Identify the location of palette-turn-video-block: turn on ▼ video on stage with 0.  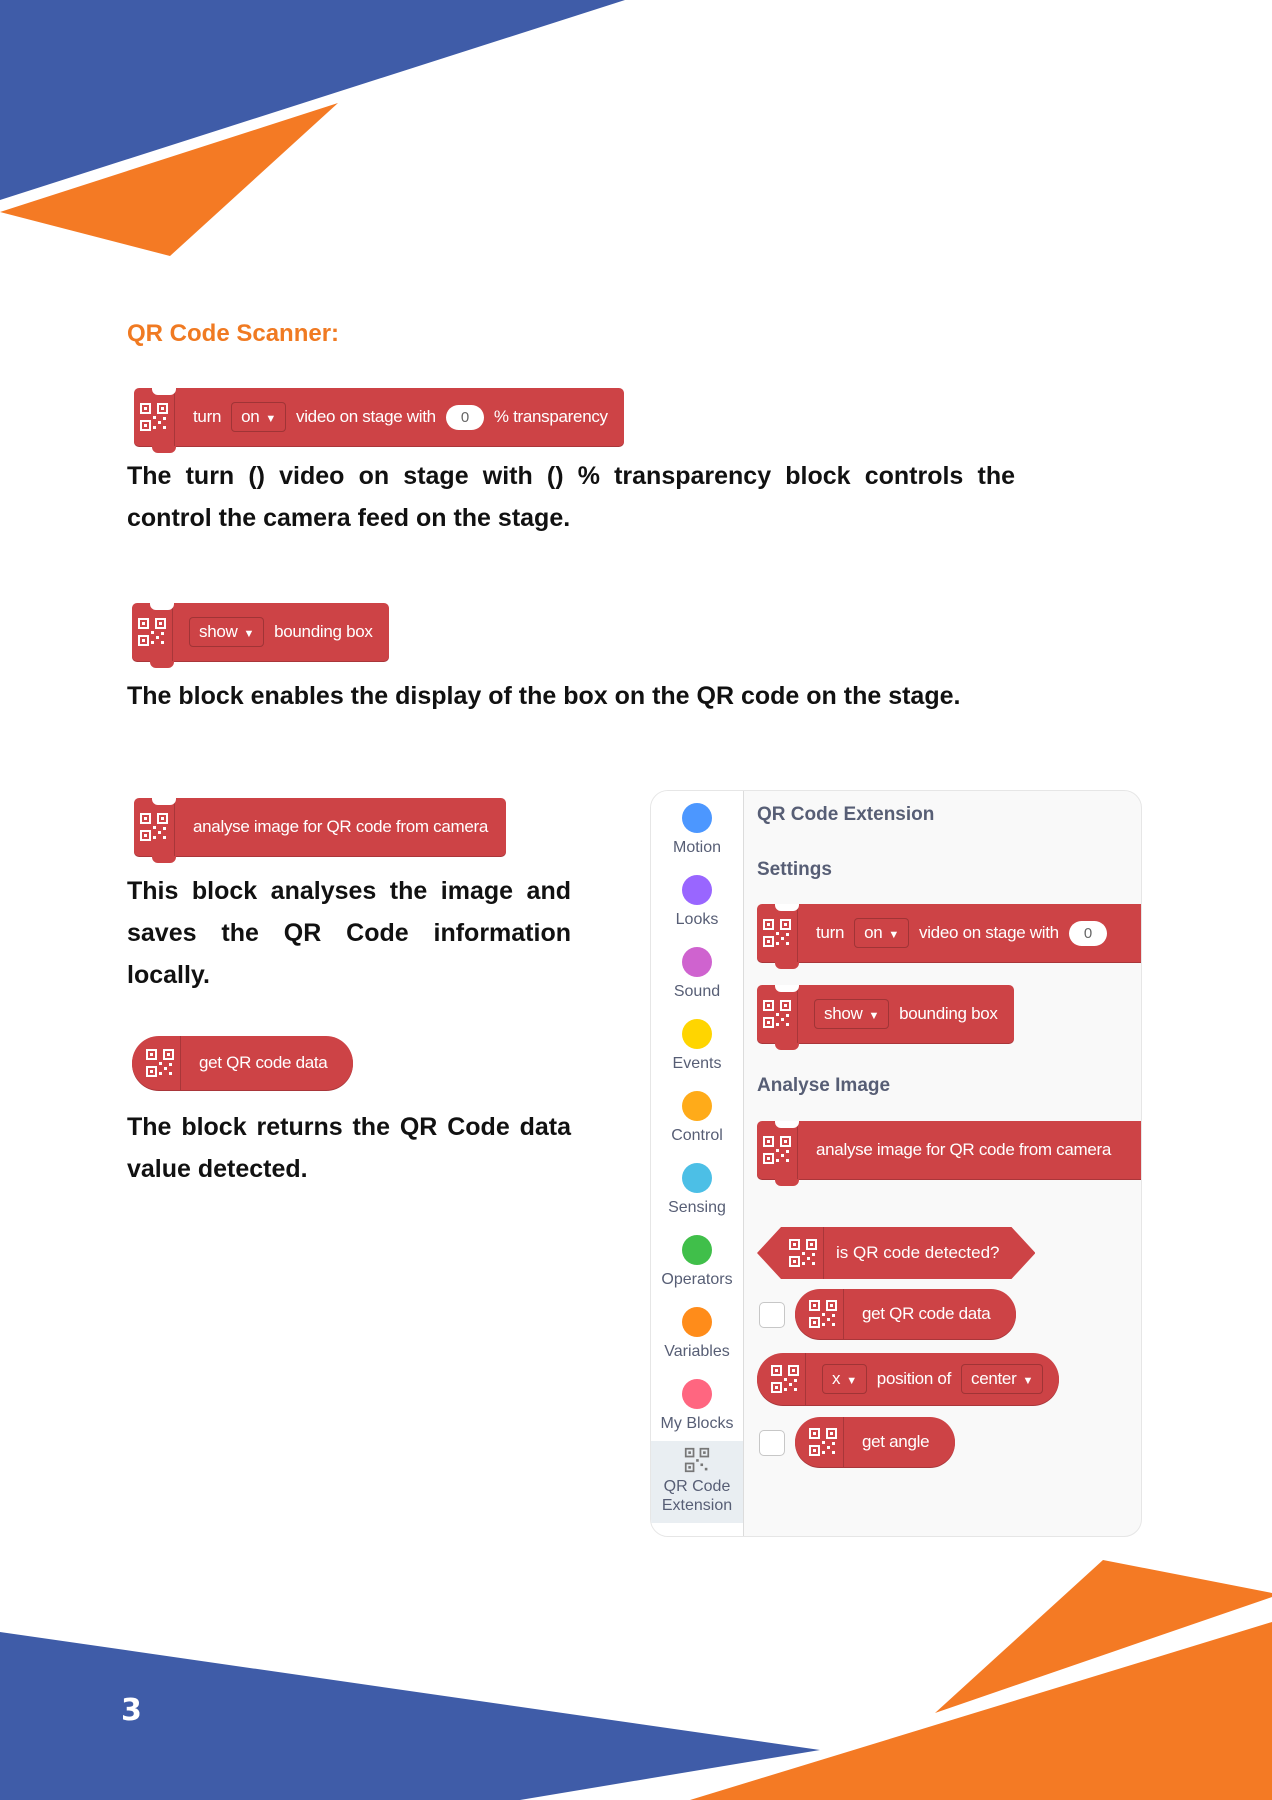
(949, 936).